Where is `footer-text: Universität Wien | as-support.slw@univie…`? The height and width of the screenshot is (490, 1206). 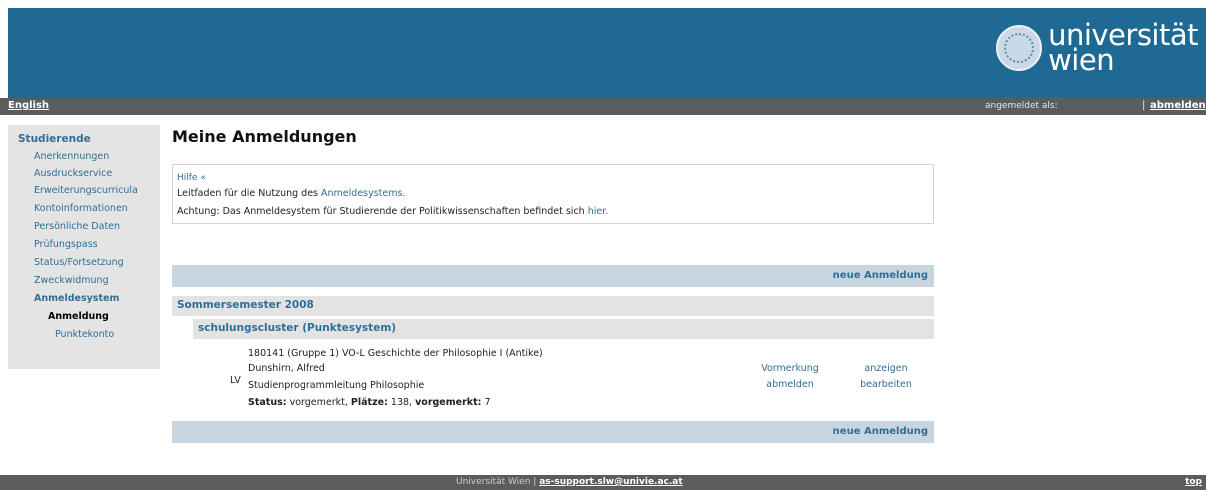
footer-text: Universität Wien | as-support.slw@univie… is located at coordinates (569, 482).